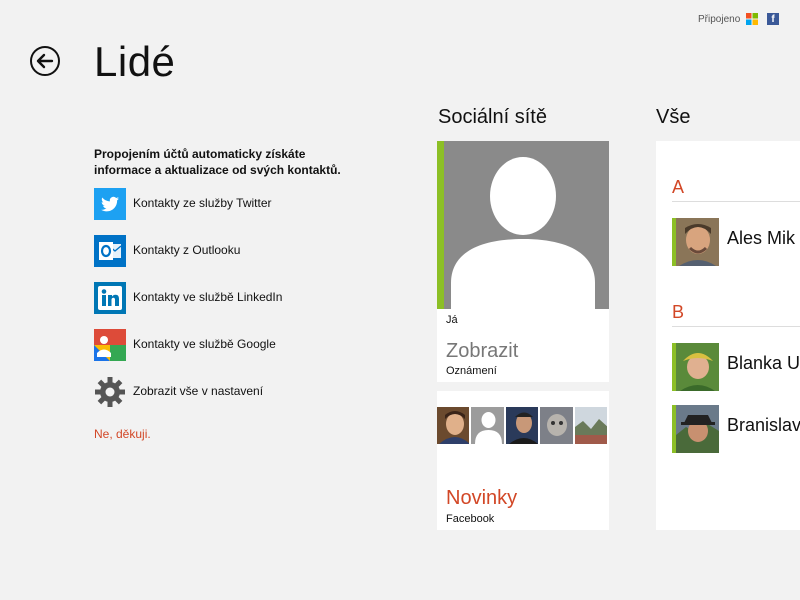 The height and width of the screenshot is (600, 800). I want to click on me-tile: Já Zobrazit Oznámení, so click(523, 261).